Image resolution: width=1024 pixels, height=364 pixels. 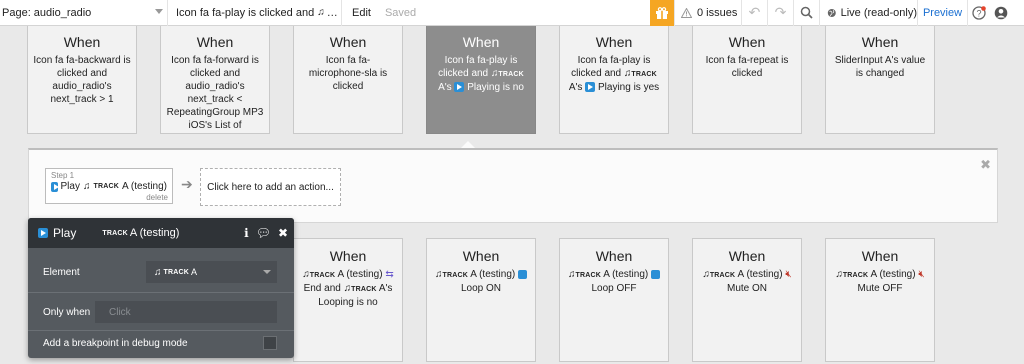 What do you see at coordinates (157, 197) in the screenshot?
I see `delete-step-link: delete` at bounding box center [157, 197].